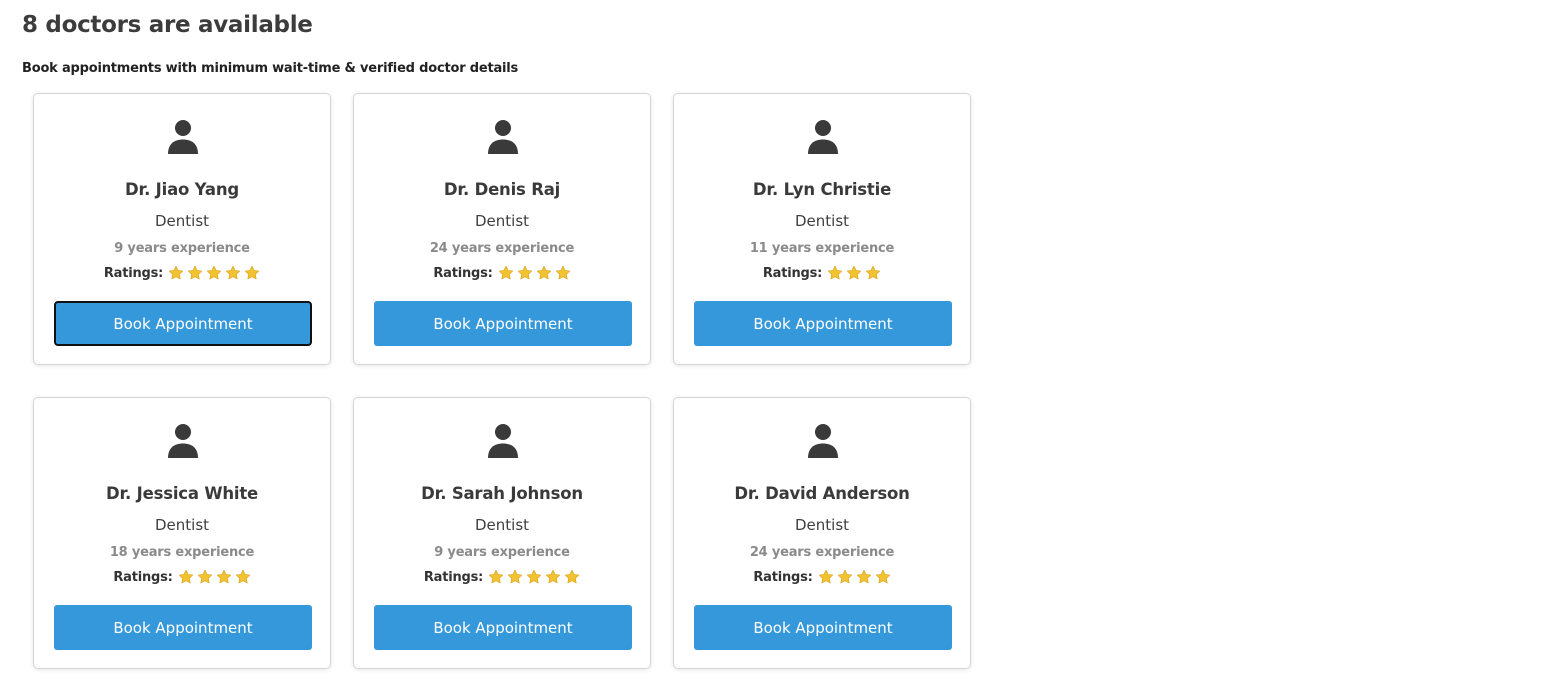 The width and height of the screenshot is (1549, 683). Describe the element at coordinates (822, 493) in the screenshot. I see `doctor-name: Dr. David Anderson` at that location.